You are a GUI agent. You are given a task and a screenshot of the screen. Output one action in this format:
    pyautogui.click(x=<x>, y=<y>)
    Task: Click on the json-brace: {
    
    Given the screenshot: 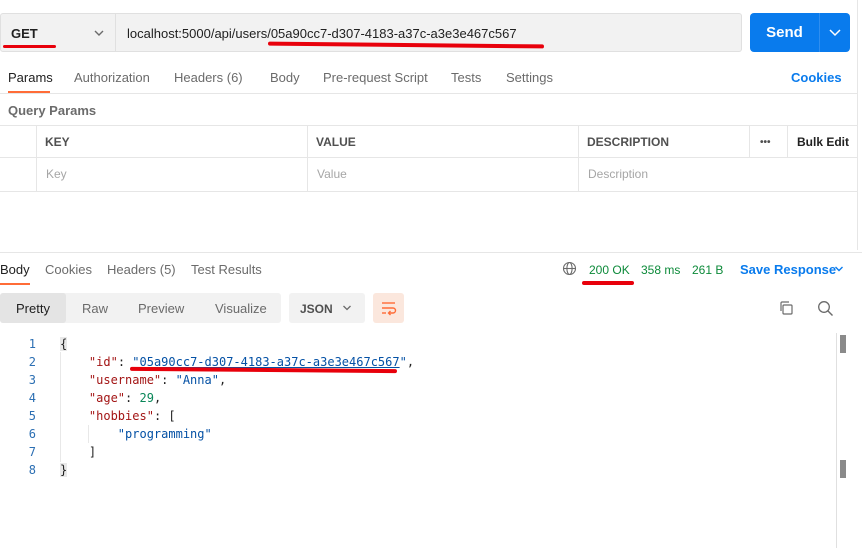 What is the action you would take?
    pyautogui.click(x=64, y=344)
    